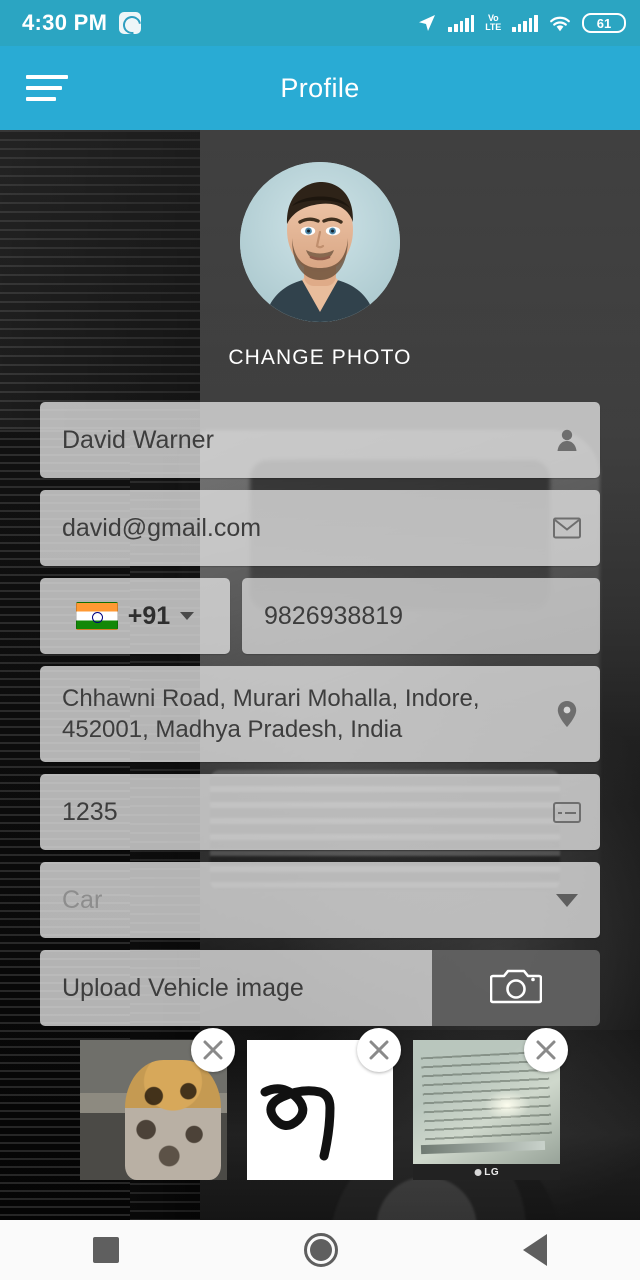 This screenshot has width=640, height=1280. I want to click on dropdown-triangle-icon, so click(567, 900).